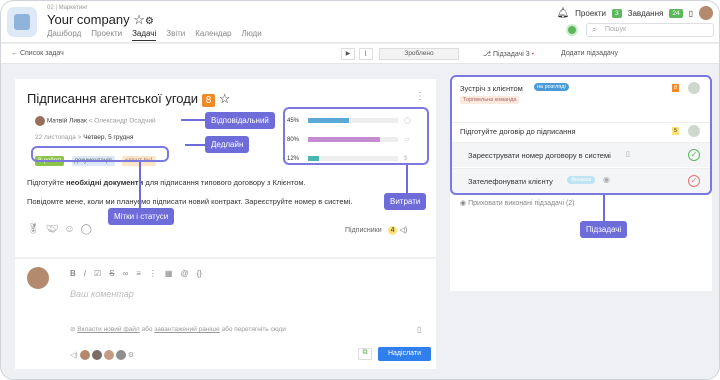  I want to click on bookmark-icon: ▯, so click(691, 13).